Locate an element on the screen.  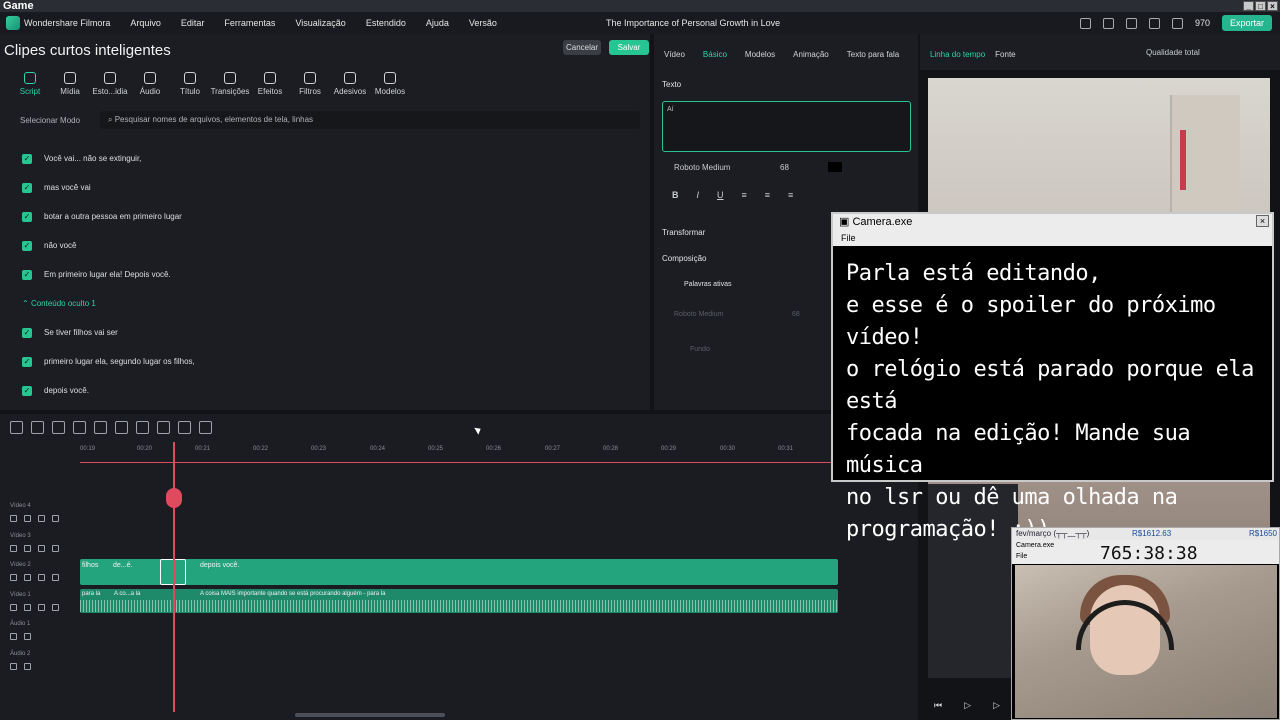
undo-icon is located at coordinates (58, 427).